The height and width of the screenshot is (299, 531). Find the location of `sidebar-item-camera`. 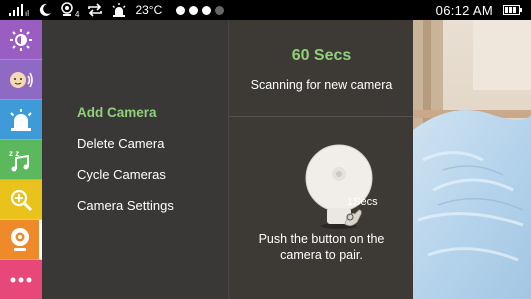

sidebar-item-camera is located at coordinates (21, 240).